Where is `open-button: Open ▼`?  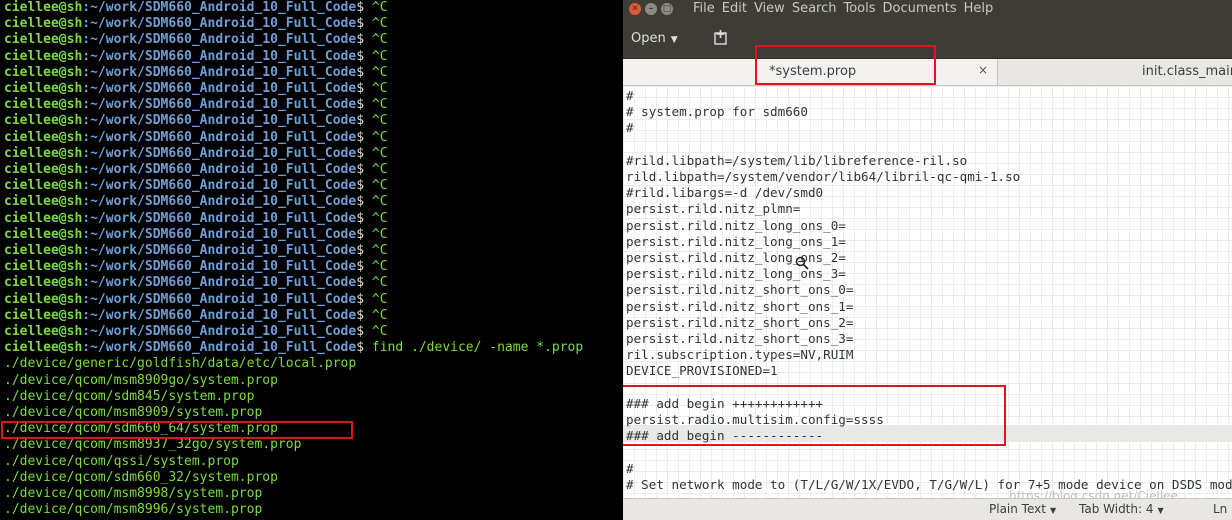
open-button: Open ▼ is located at coordinates (654, 39).